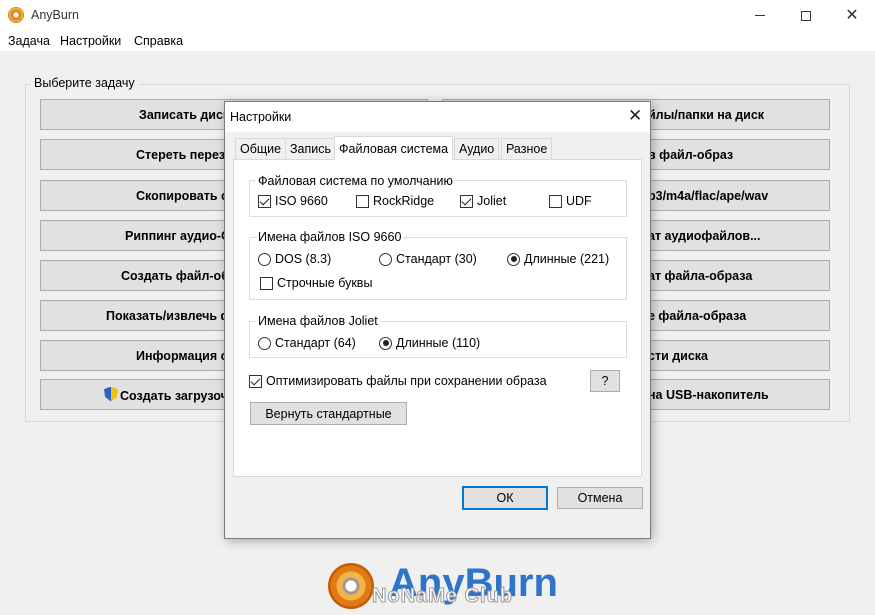  I want to click on maximize-button, so click(806, 15).